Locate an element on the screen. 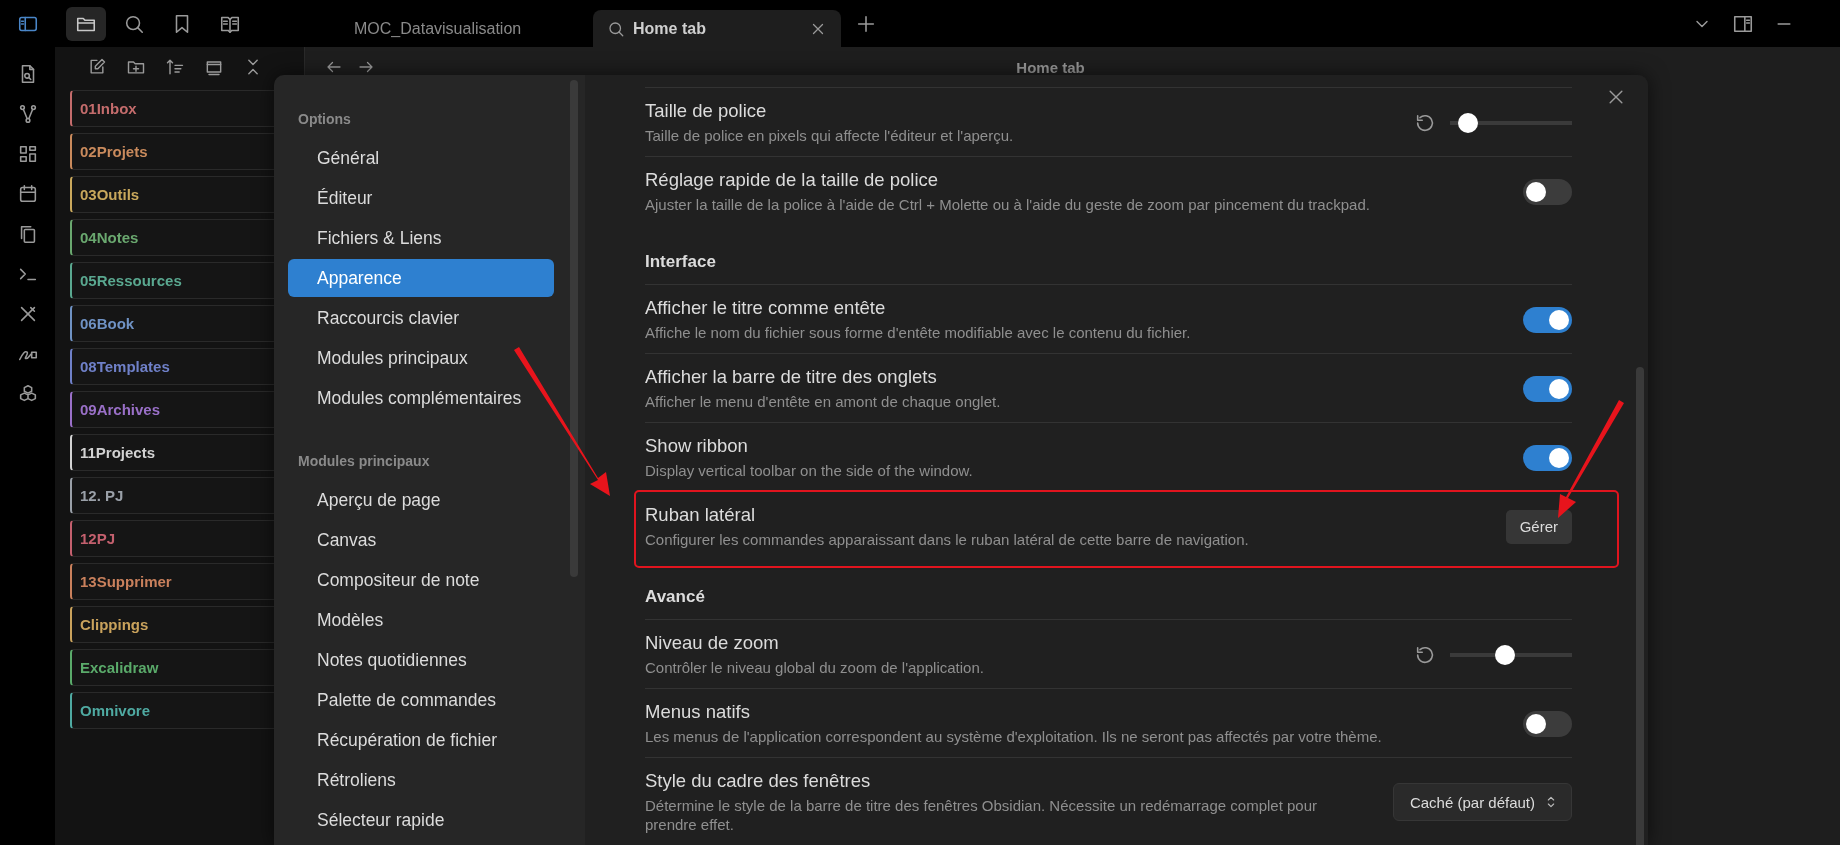 The image size is (1840, 845). setting-title: Afficher le titre comme entête is located at coordinates (766, 308).